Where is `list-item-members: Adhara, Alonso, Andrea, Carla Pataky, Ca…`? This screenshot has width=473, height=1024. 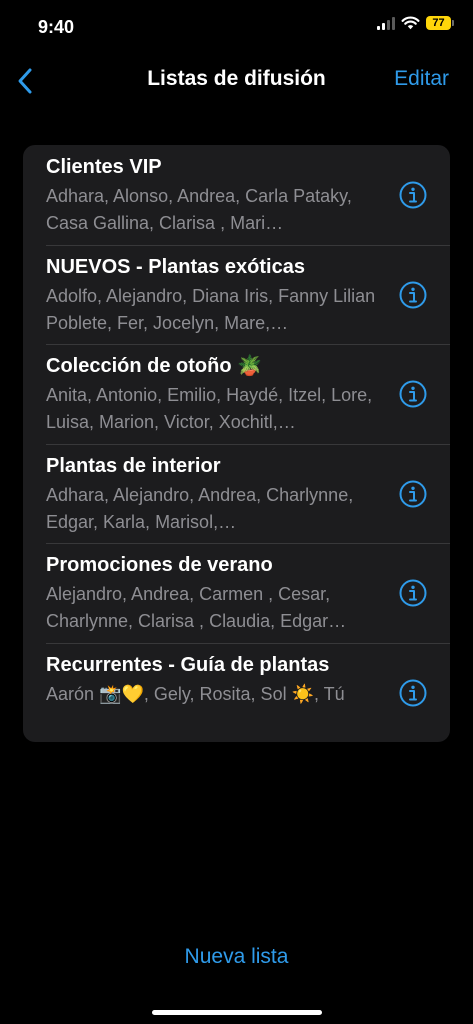
list-item-members: Adhara, Alonso, Andrea, Carla Pataky, Ca… is located at coordinates (199, 209).